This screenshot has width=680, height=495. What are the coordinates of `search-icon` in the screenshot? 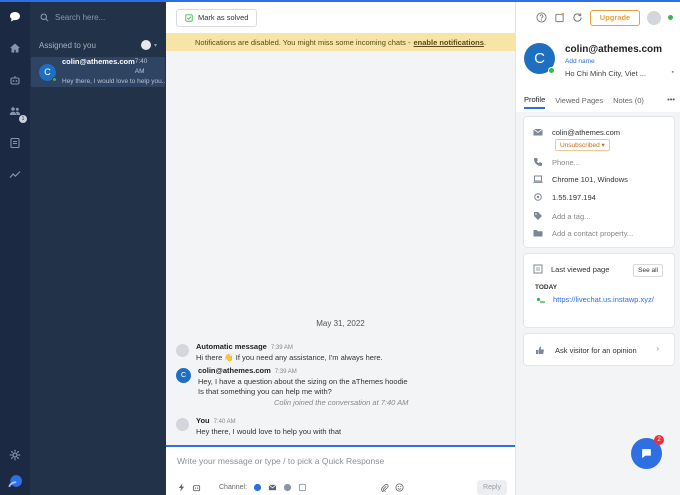 It's located at (44, 17).